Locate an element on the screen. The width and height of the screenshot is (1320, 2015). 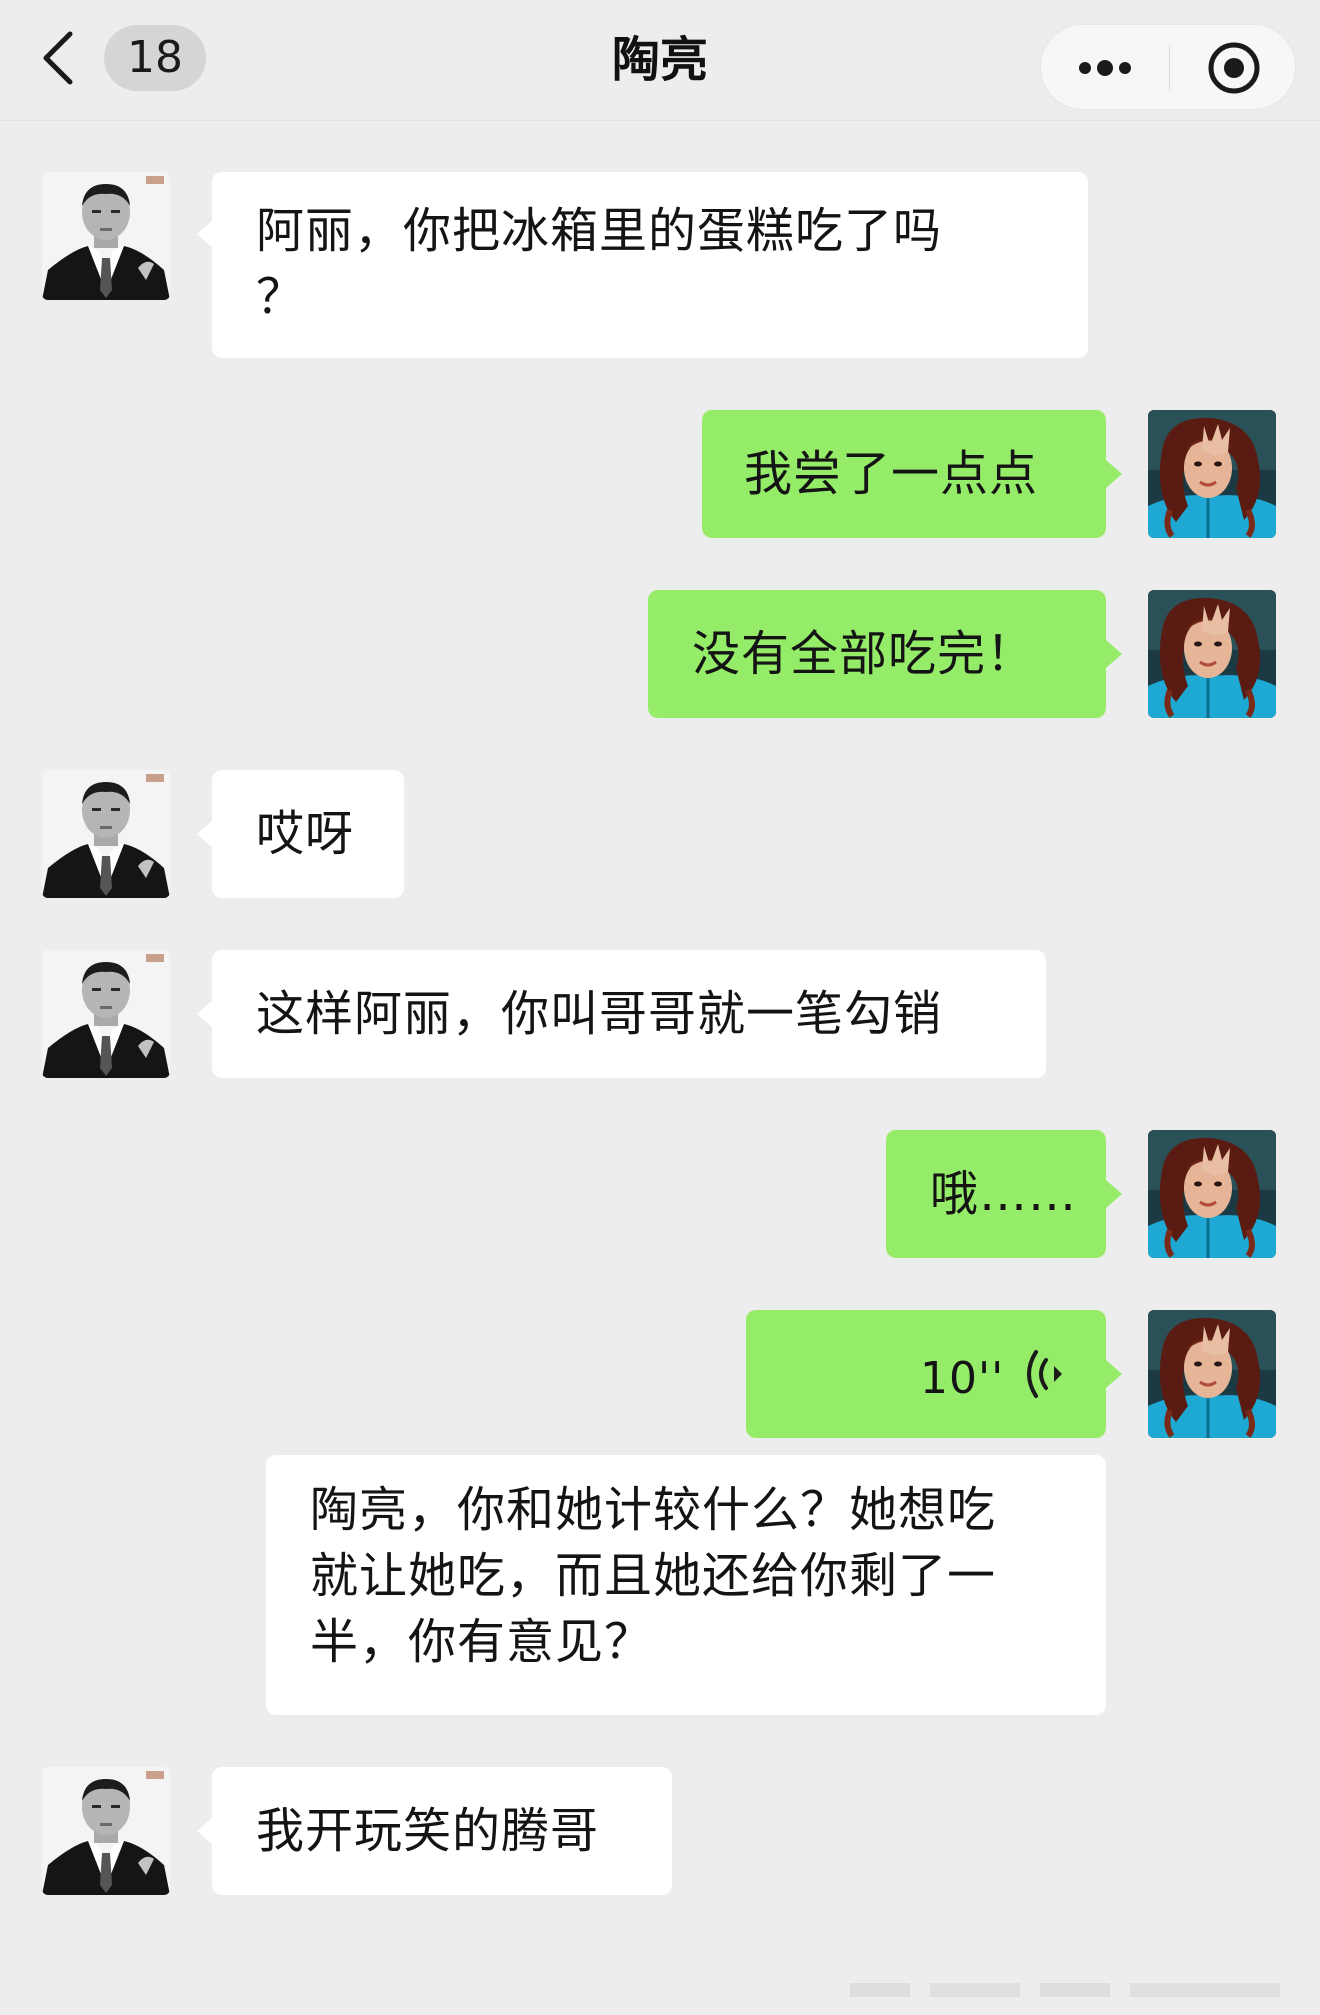
message-bubble: 我开玩笑的腾哥 is located at coordinates (442, 1831).